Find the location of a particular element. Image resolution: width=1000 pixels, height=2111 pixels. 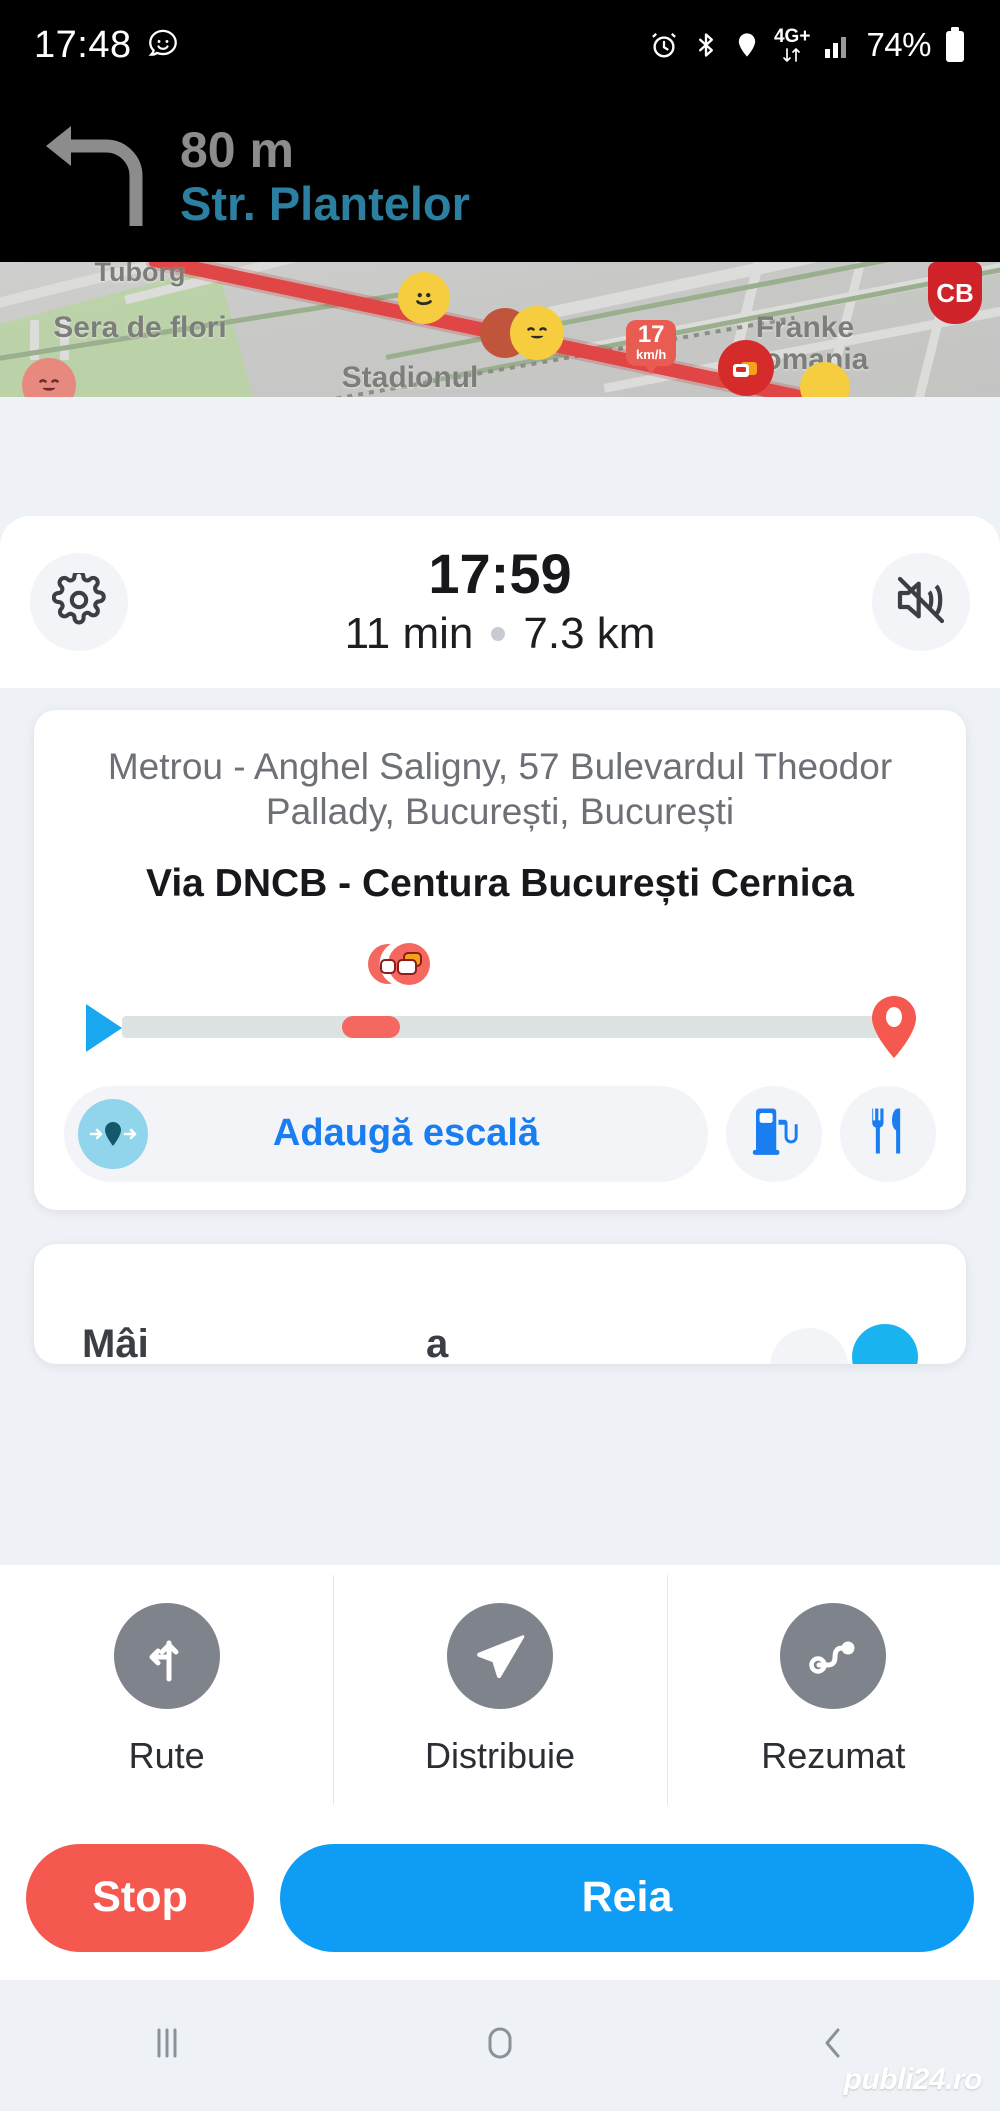

recents-icon is located at coordinates (167, 2045).